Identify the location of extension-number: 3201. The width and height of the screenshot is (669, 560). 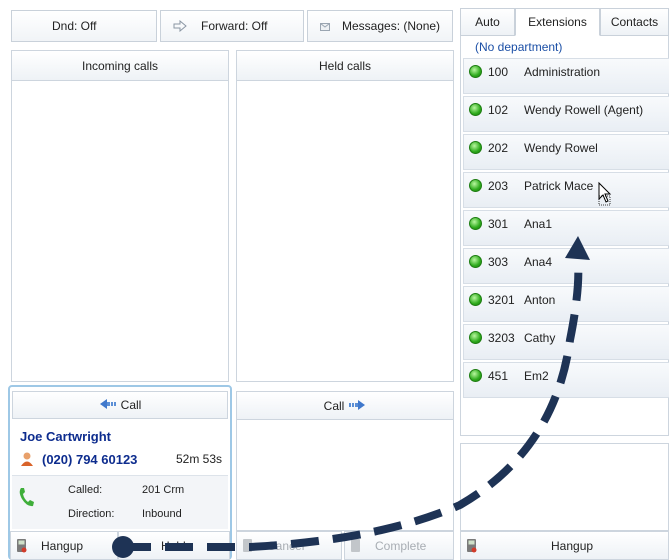
(501, 300).